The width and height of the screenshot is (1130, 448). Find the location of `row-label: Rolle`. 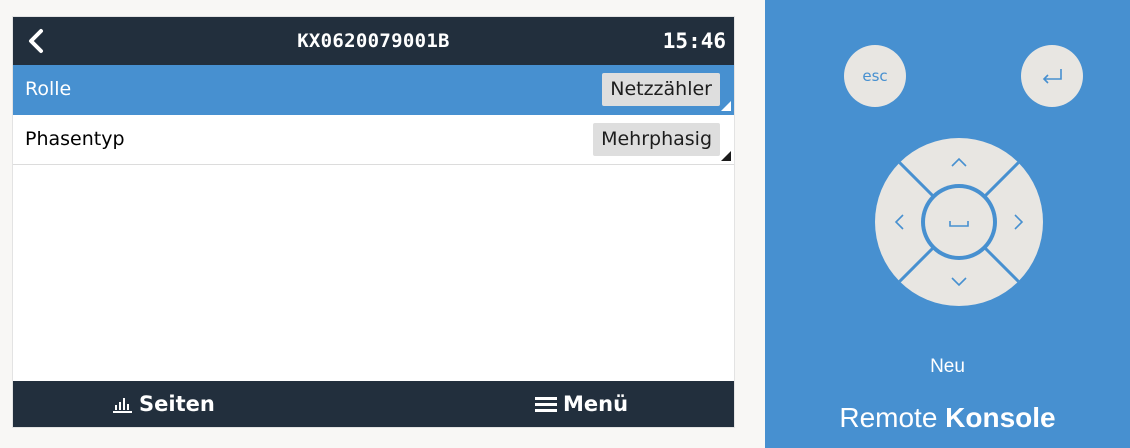

row-label: Rolle is located at coordinates (48, 89).